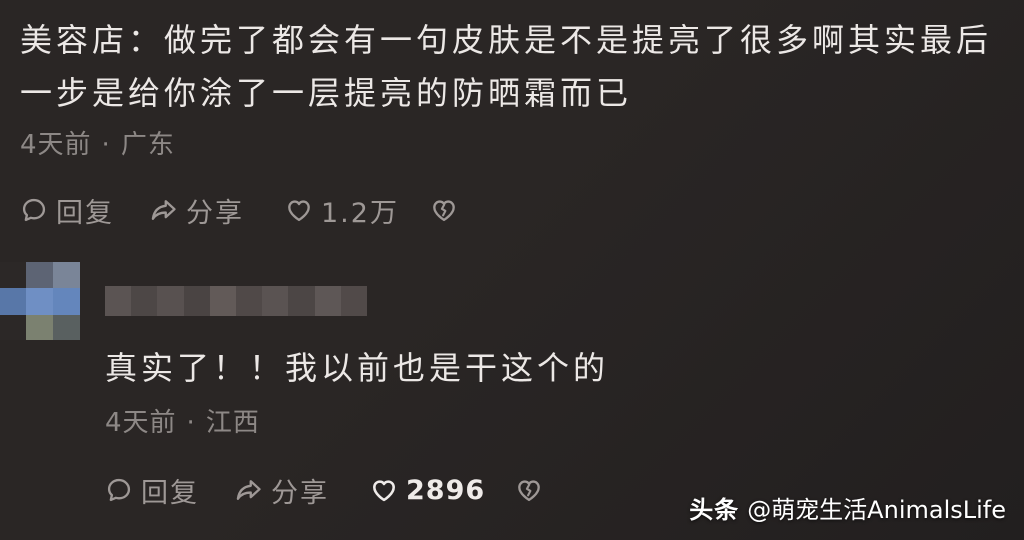 The image size is (1024, 540). I want to click on reply-share-button: 分享, so click(282, 490).